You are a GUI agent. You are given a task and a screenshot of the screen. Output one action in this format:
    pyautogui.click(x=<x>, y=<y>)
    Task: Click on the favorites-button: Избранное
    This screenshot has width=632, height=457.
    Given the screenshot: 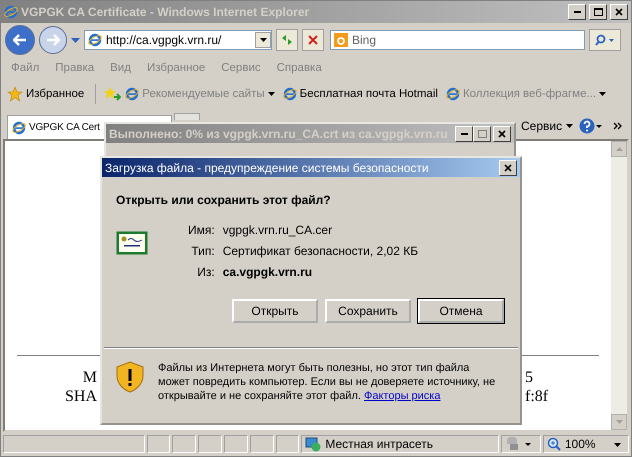 What is the action you would take?
    pyautogui.click(x=45, y=94)
    